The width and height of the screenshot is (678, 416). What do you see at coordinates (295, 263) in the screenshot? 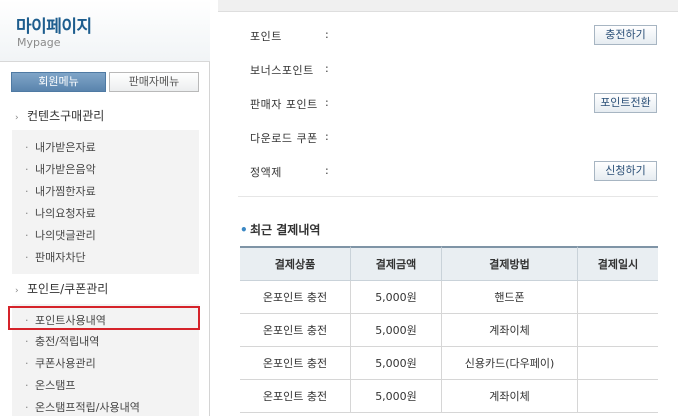
I see `column-header-product: 결제상품` at bounding box center [295, 263].